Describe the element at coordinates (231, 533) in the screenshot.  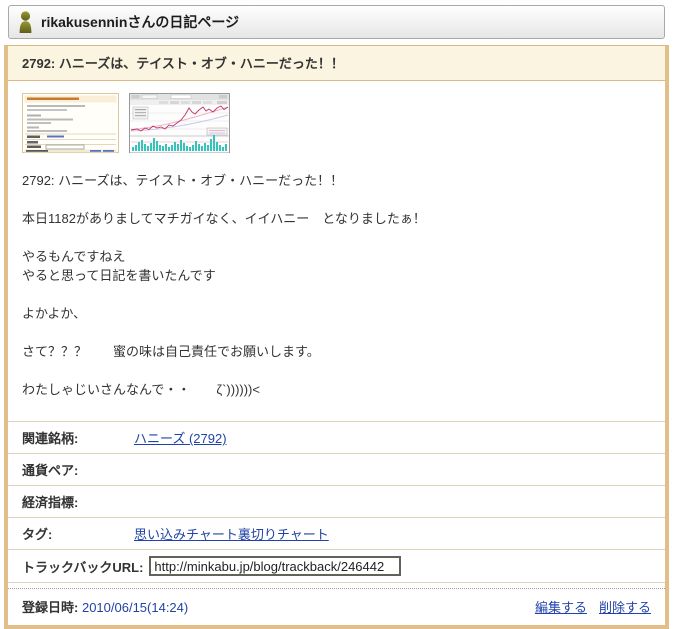
I see `tag-link: 思い込みチャート裏切りチャート` at that location.